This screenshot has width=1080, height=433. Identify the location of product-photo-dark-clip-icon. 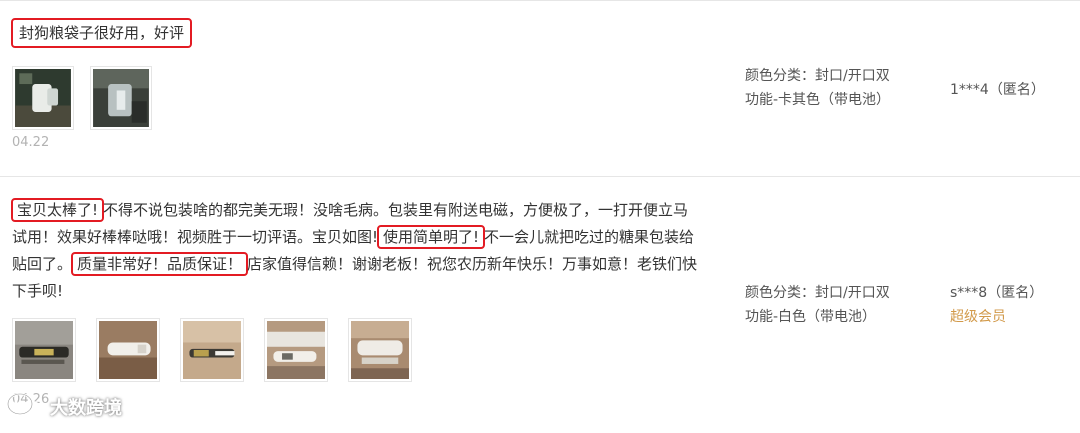
(44, 350).